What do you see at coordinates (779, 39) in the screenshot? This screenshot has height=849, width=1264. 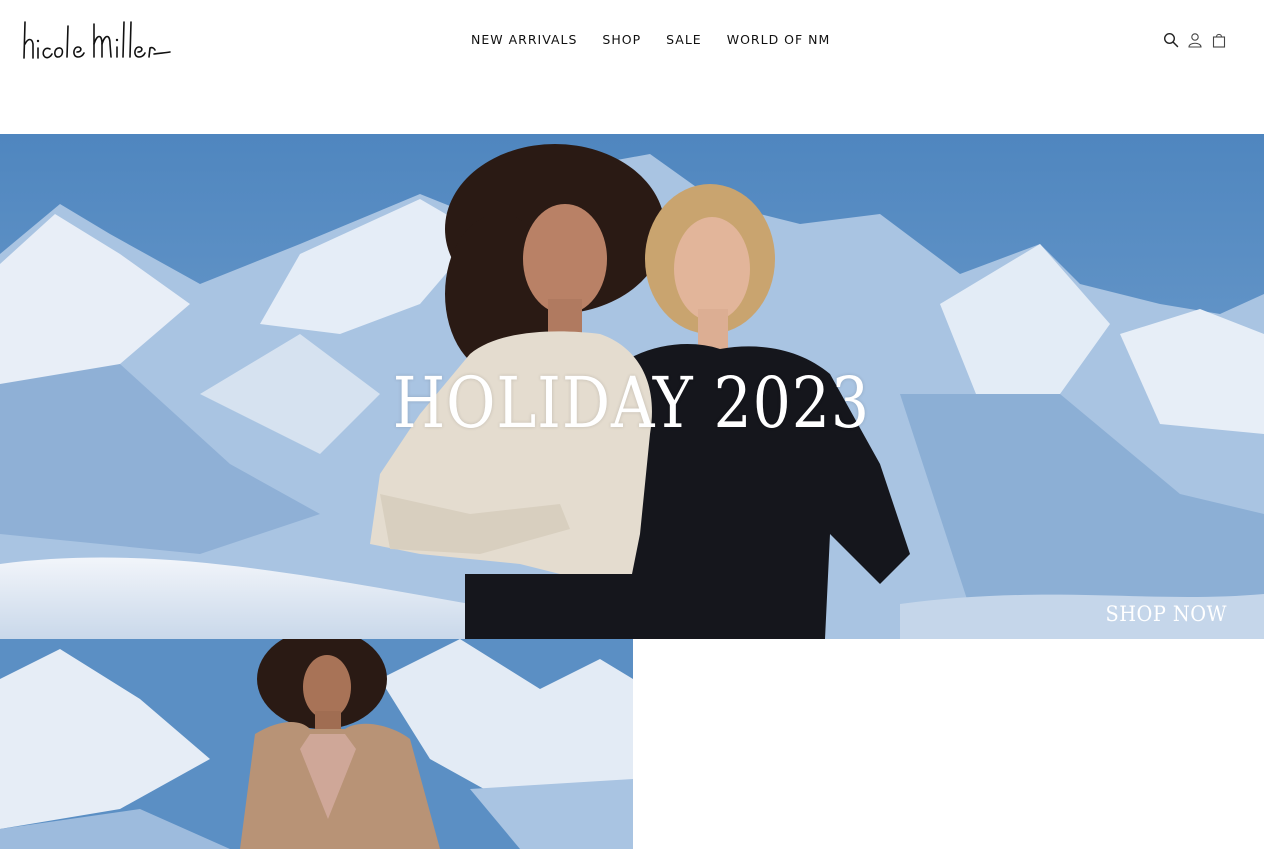 I see `nav-world-of-nm: WORLD OF NM` at bounding box center [779, 39].